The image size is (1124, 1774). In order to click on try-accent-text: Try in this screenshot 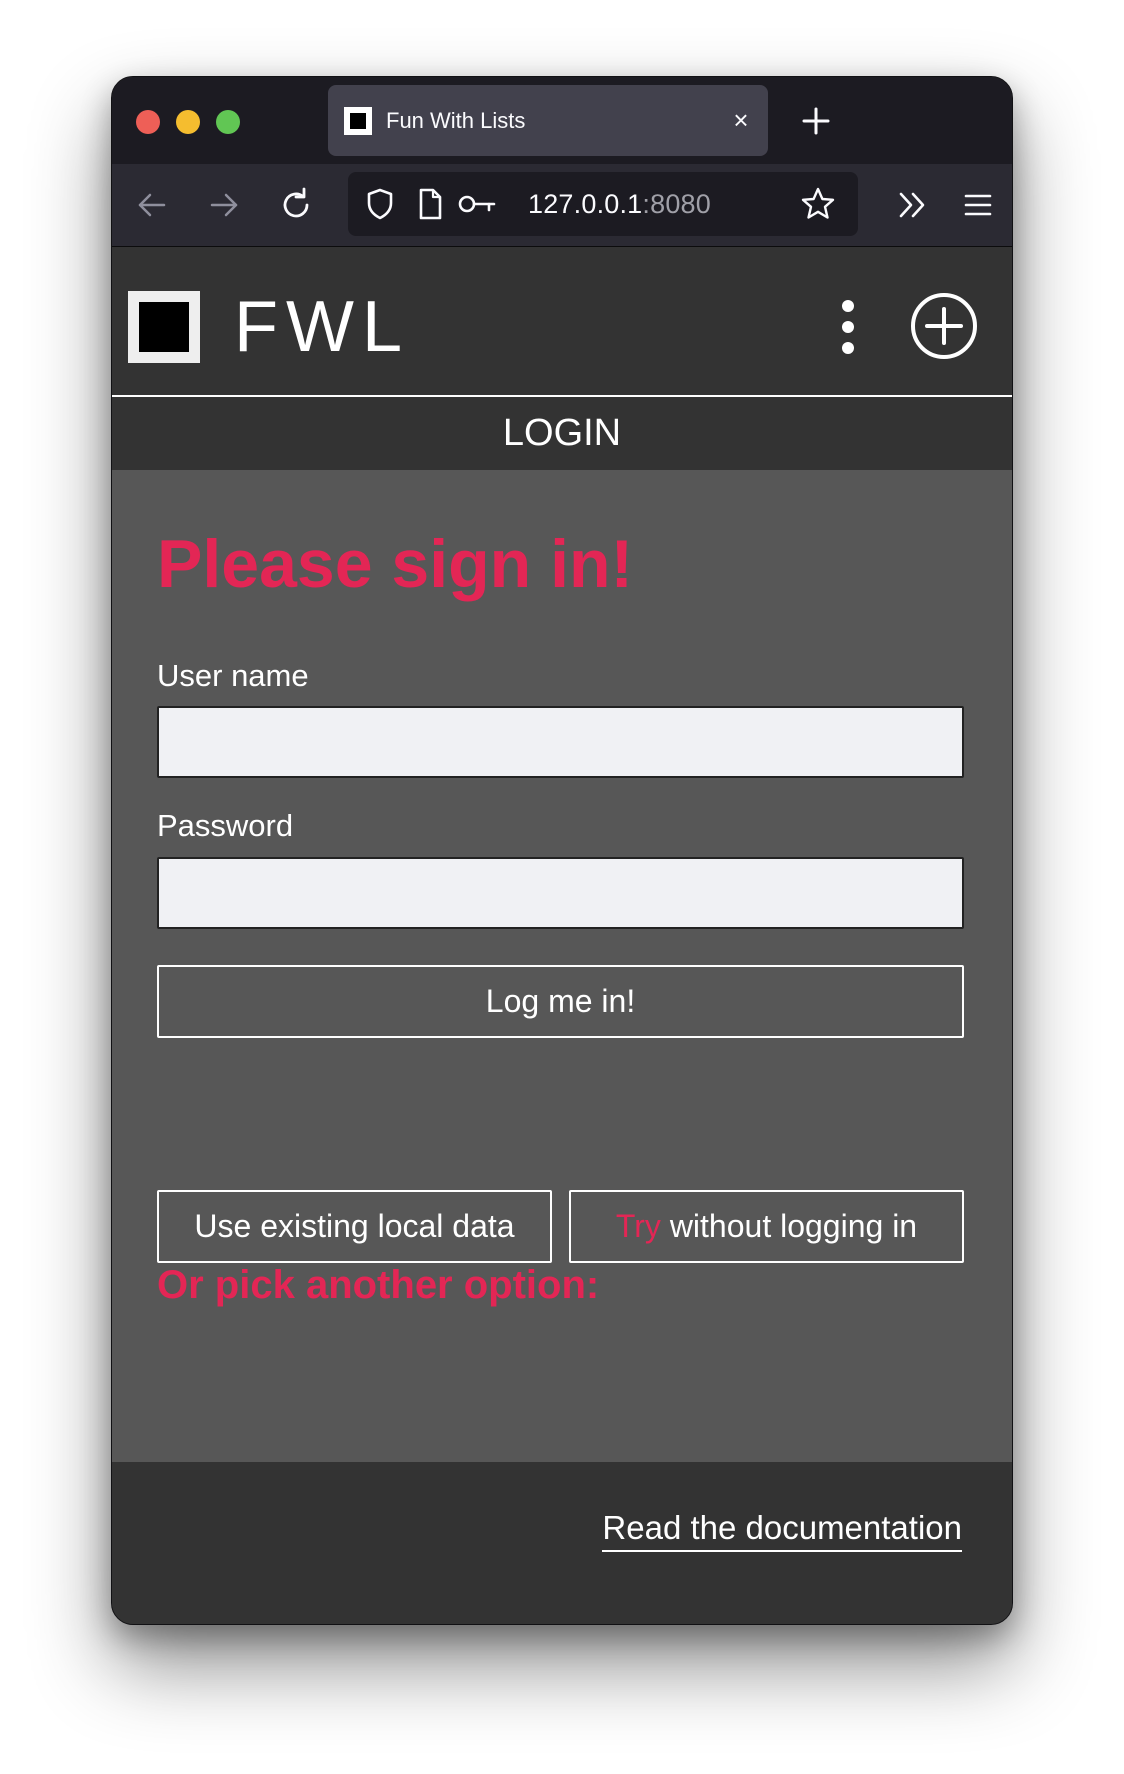, I will do `click(638, 1226)`.